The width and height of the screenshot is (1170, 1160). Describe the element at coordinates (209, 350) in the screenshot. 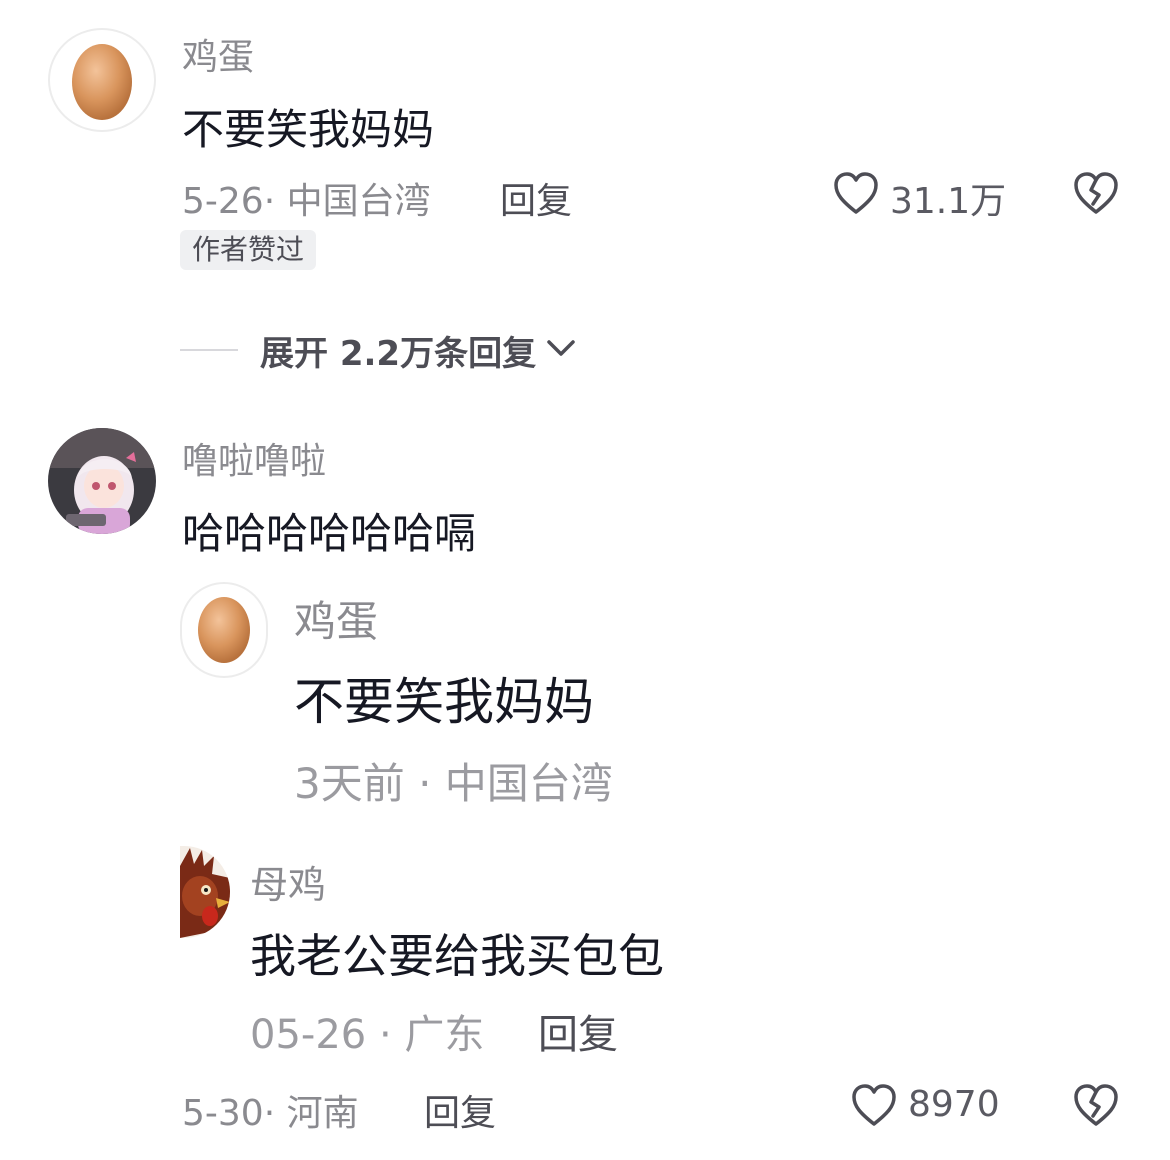

I see `divider-line` at that location.